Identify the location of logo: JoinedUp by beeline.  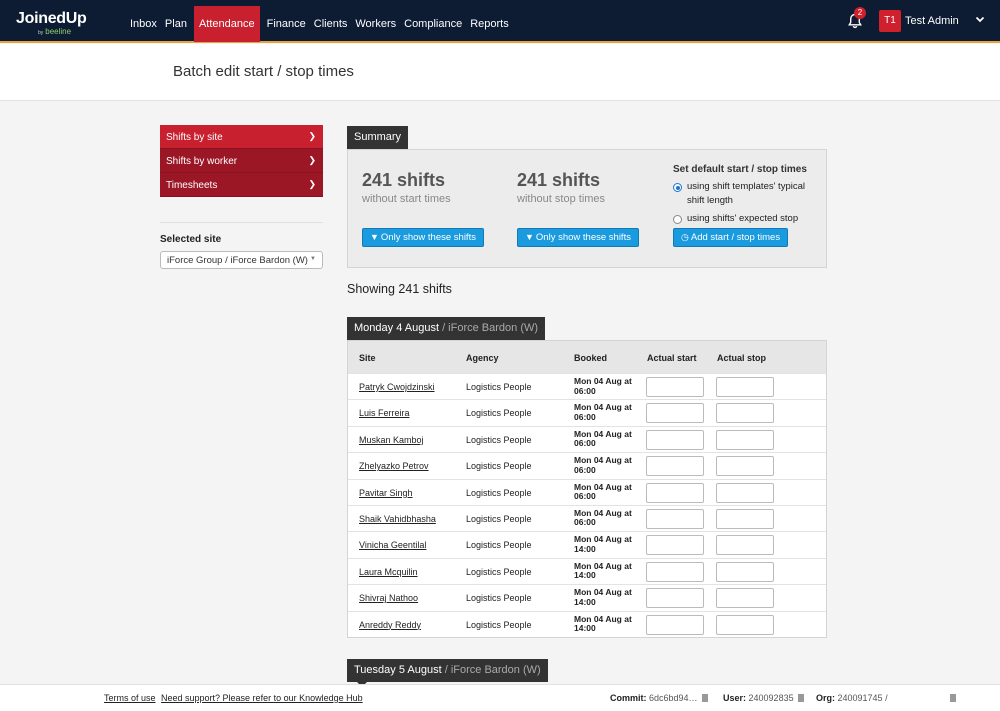
(51, 23).